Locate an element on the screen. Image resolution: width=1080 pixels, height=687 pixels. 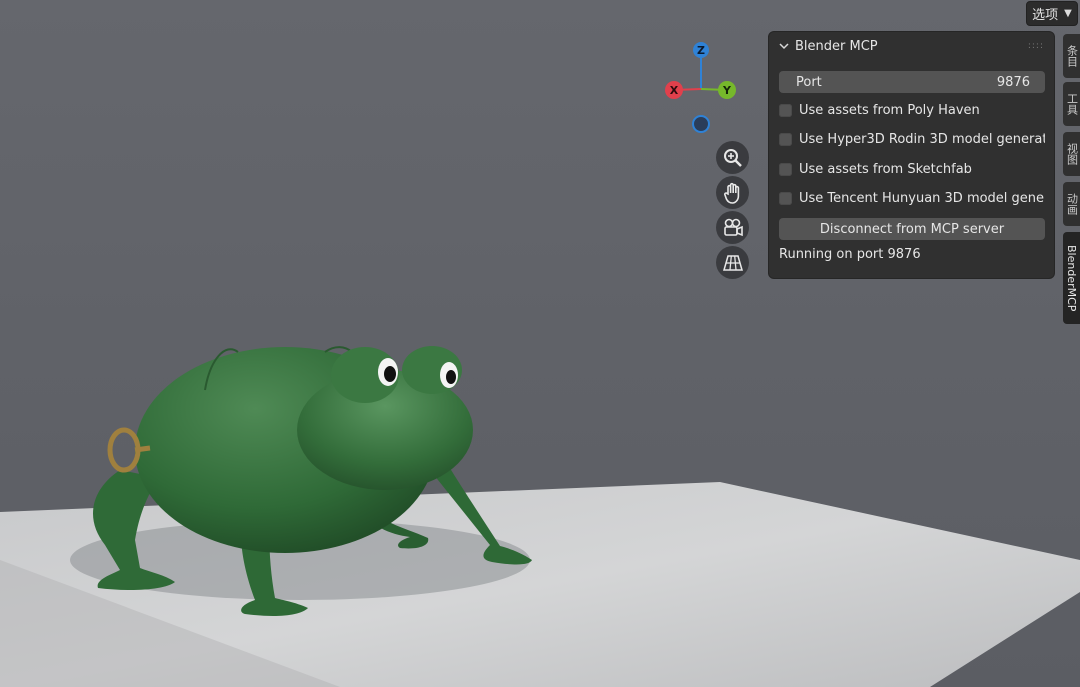
poly-haven-checkbox-row: Use assets from Poly Haven is located at coordinates (912, 110).